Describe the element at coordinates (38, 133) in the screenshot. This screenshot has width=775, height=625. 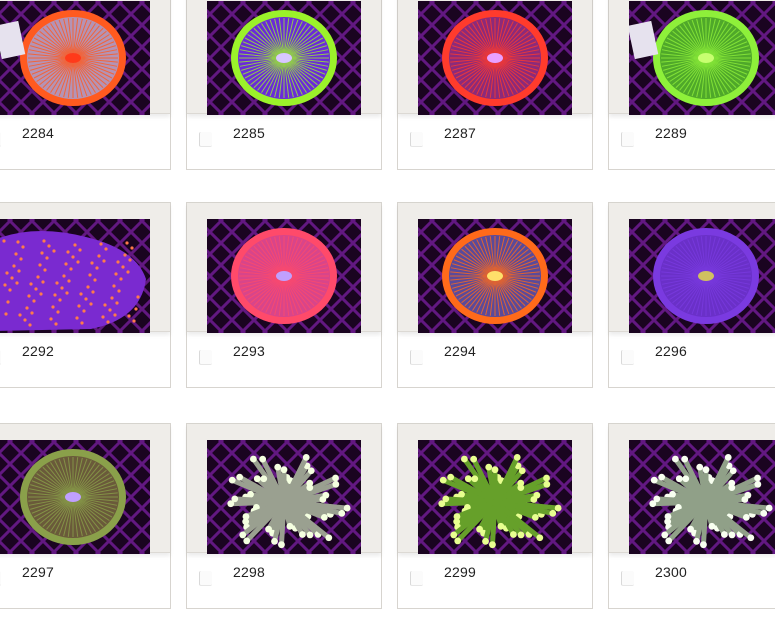
I see `product-id-label: 2284` at that location.